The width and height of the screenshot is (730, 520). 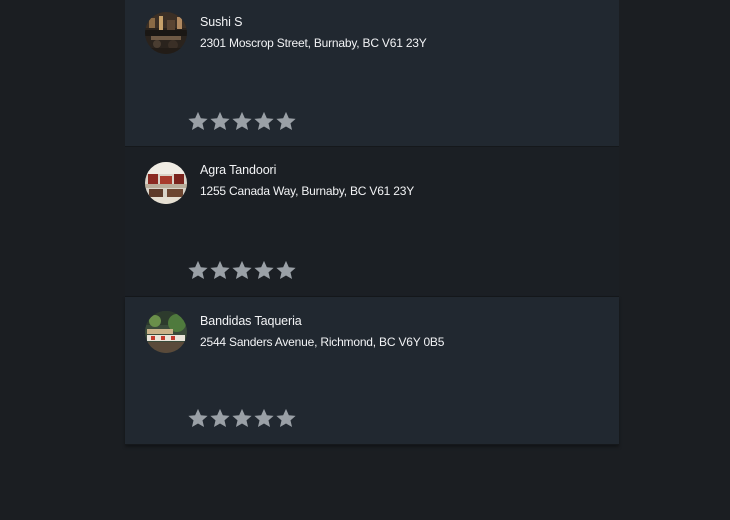 What do you see at coordinates (238, 170) in the screenshot?
I see `restaurant-name: Agra Tandoori` at bounding box center [238, 170].